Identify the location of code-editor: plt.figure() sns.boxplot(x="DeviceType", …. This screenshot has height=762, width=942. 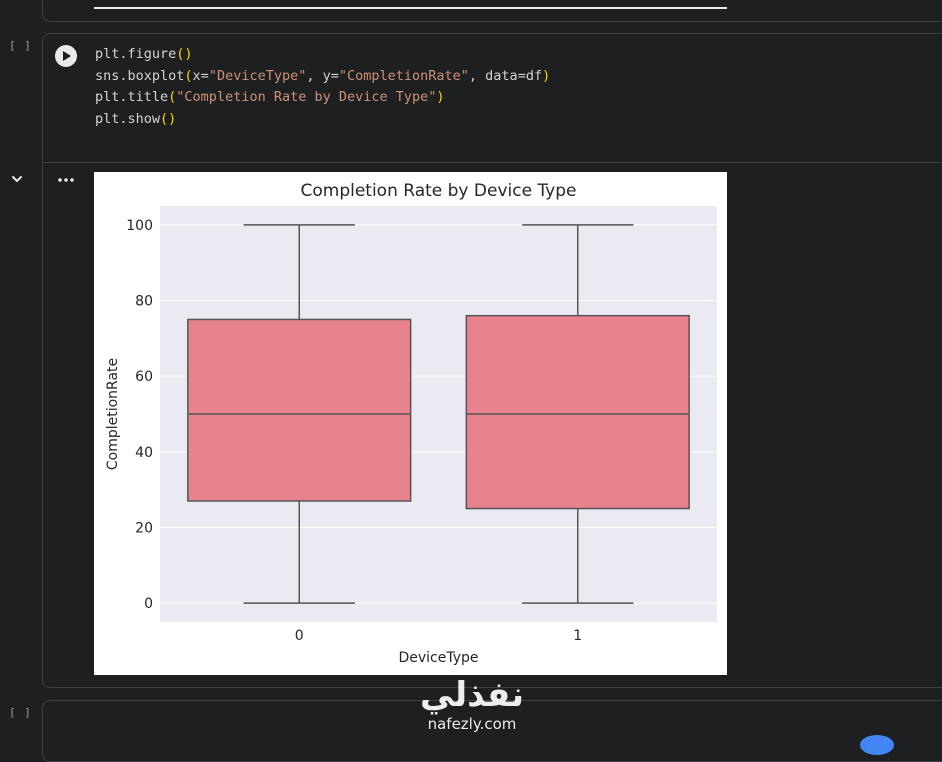
(322, 87).